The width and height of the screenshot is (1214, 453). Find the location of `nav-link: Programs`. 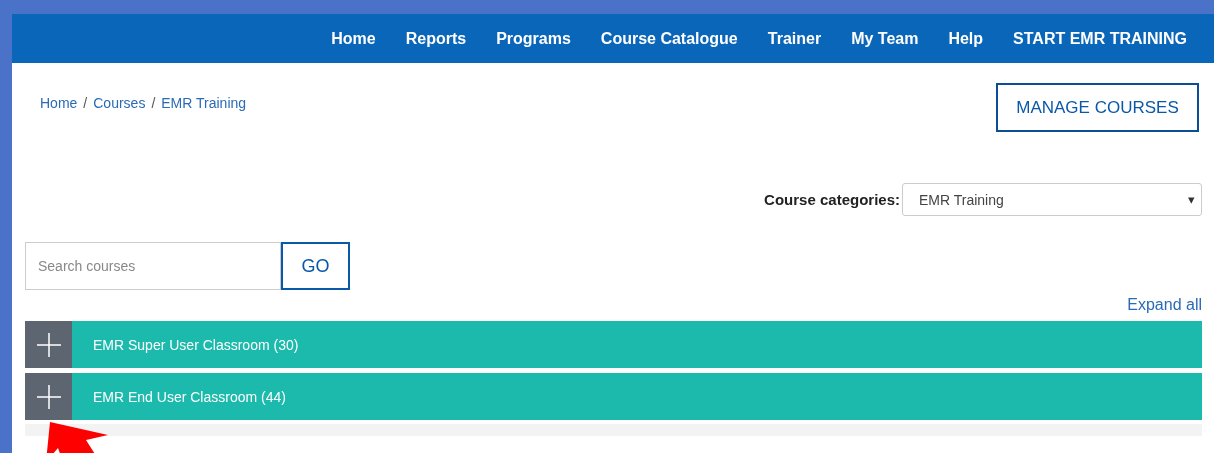

nav-link: Programs is located at coordinates (533, 38).